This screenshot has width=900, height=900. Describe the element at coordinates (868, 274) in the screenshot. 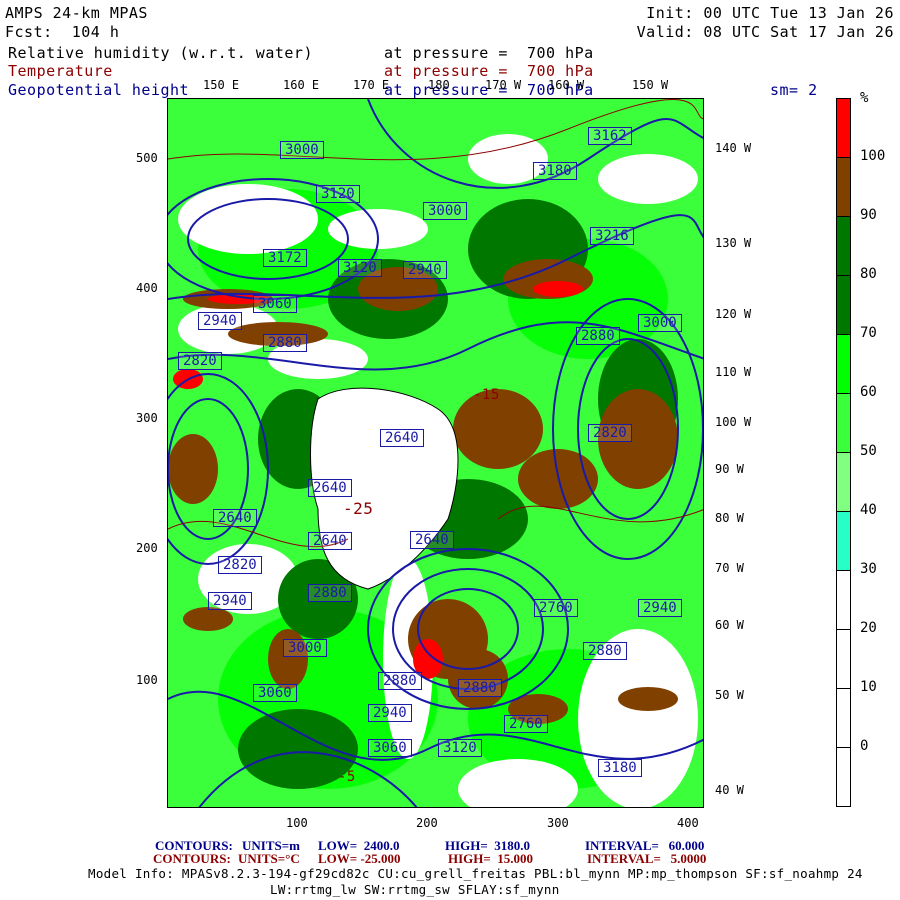

I see `colorbar-label: 80` at that location.